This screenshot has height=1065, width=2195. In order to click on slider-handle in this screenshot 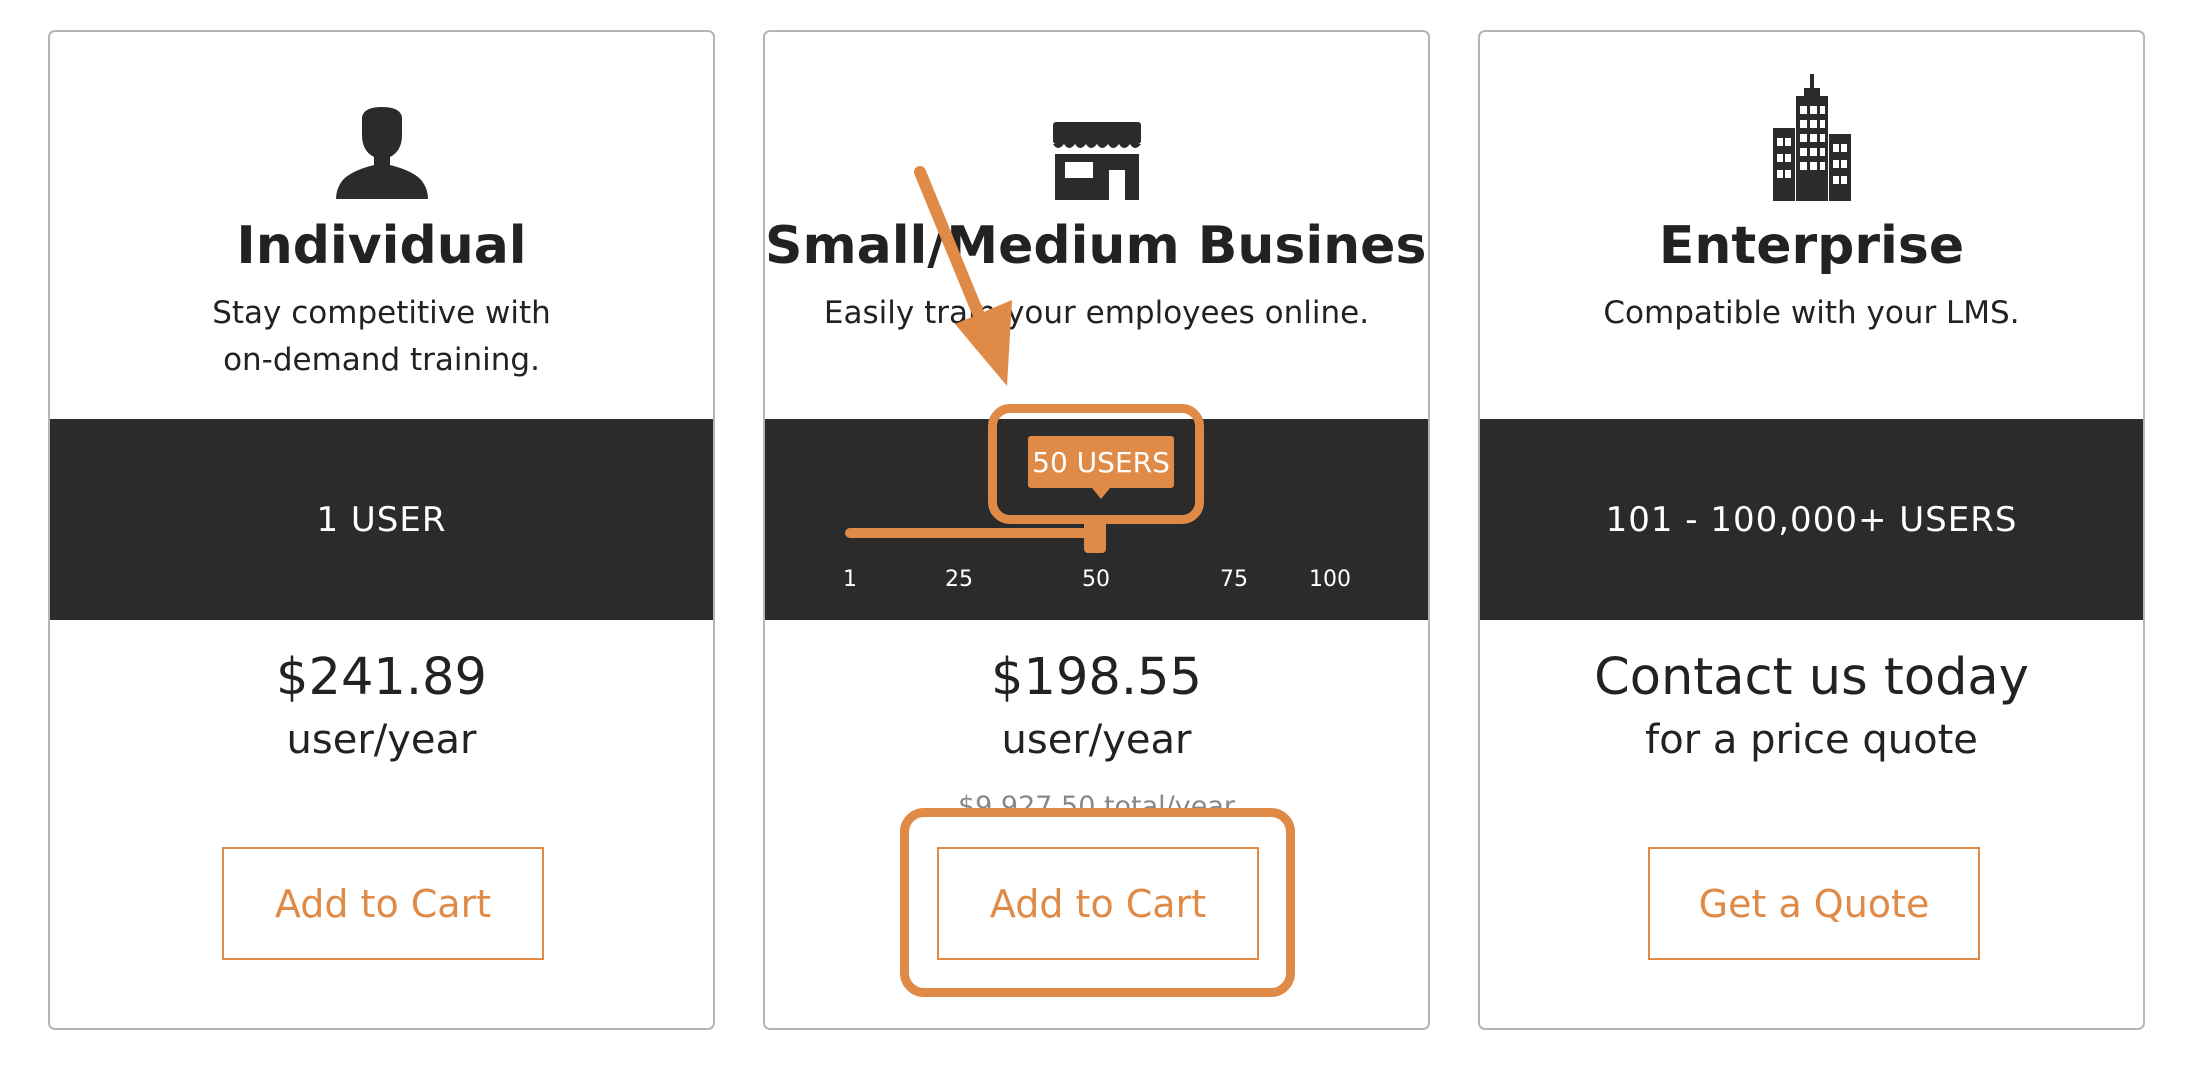, I will do `click(1095, 534)`.